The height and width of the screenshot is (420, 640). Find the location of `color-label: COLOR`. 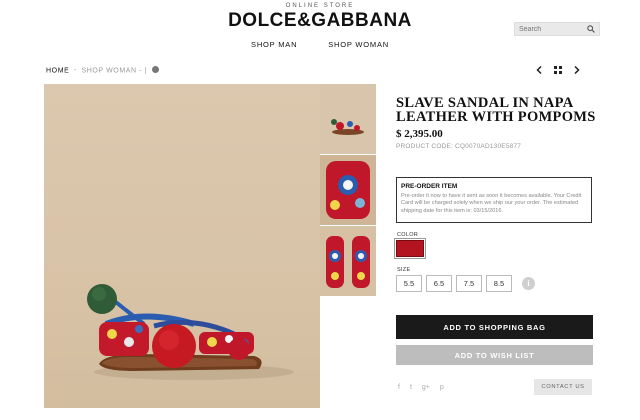

color-label: COLOR is located at coordinates (408, 235).